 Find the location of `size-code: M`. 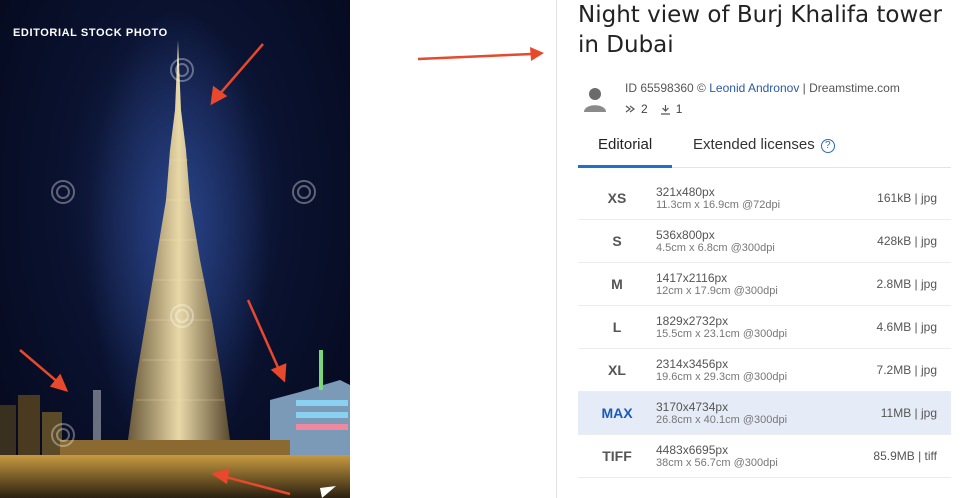

size-code: M is located at coordinates (617, 284).